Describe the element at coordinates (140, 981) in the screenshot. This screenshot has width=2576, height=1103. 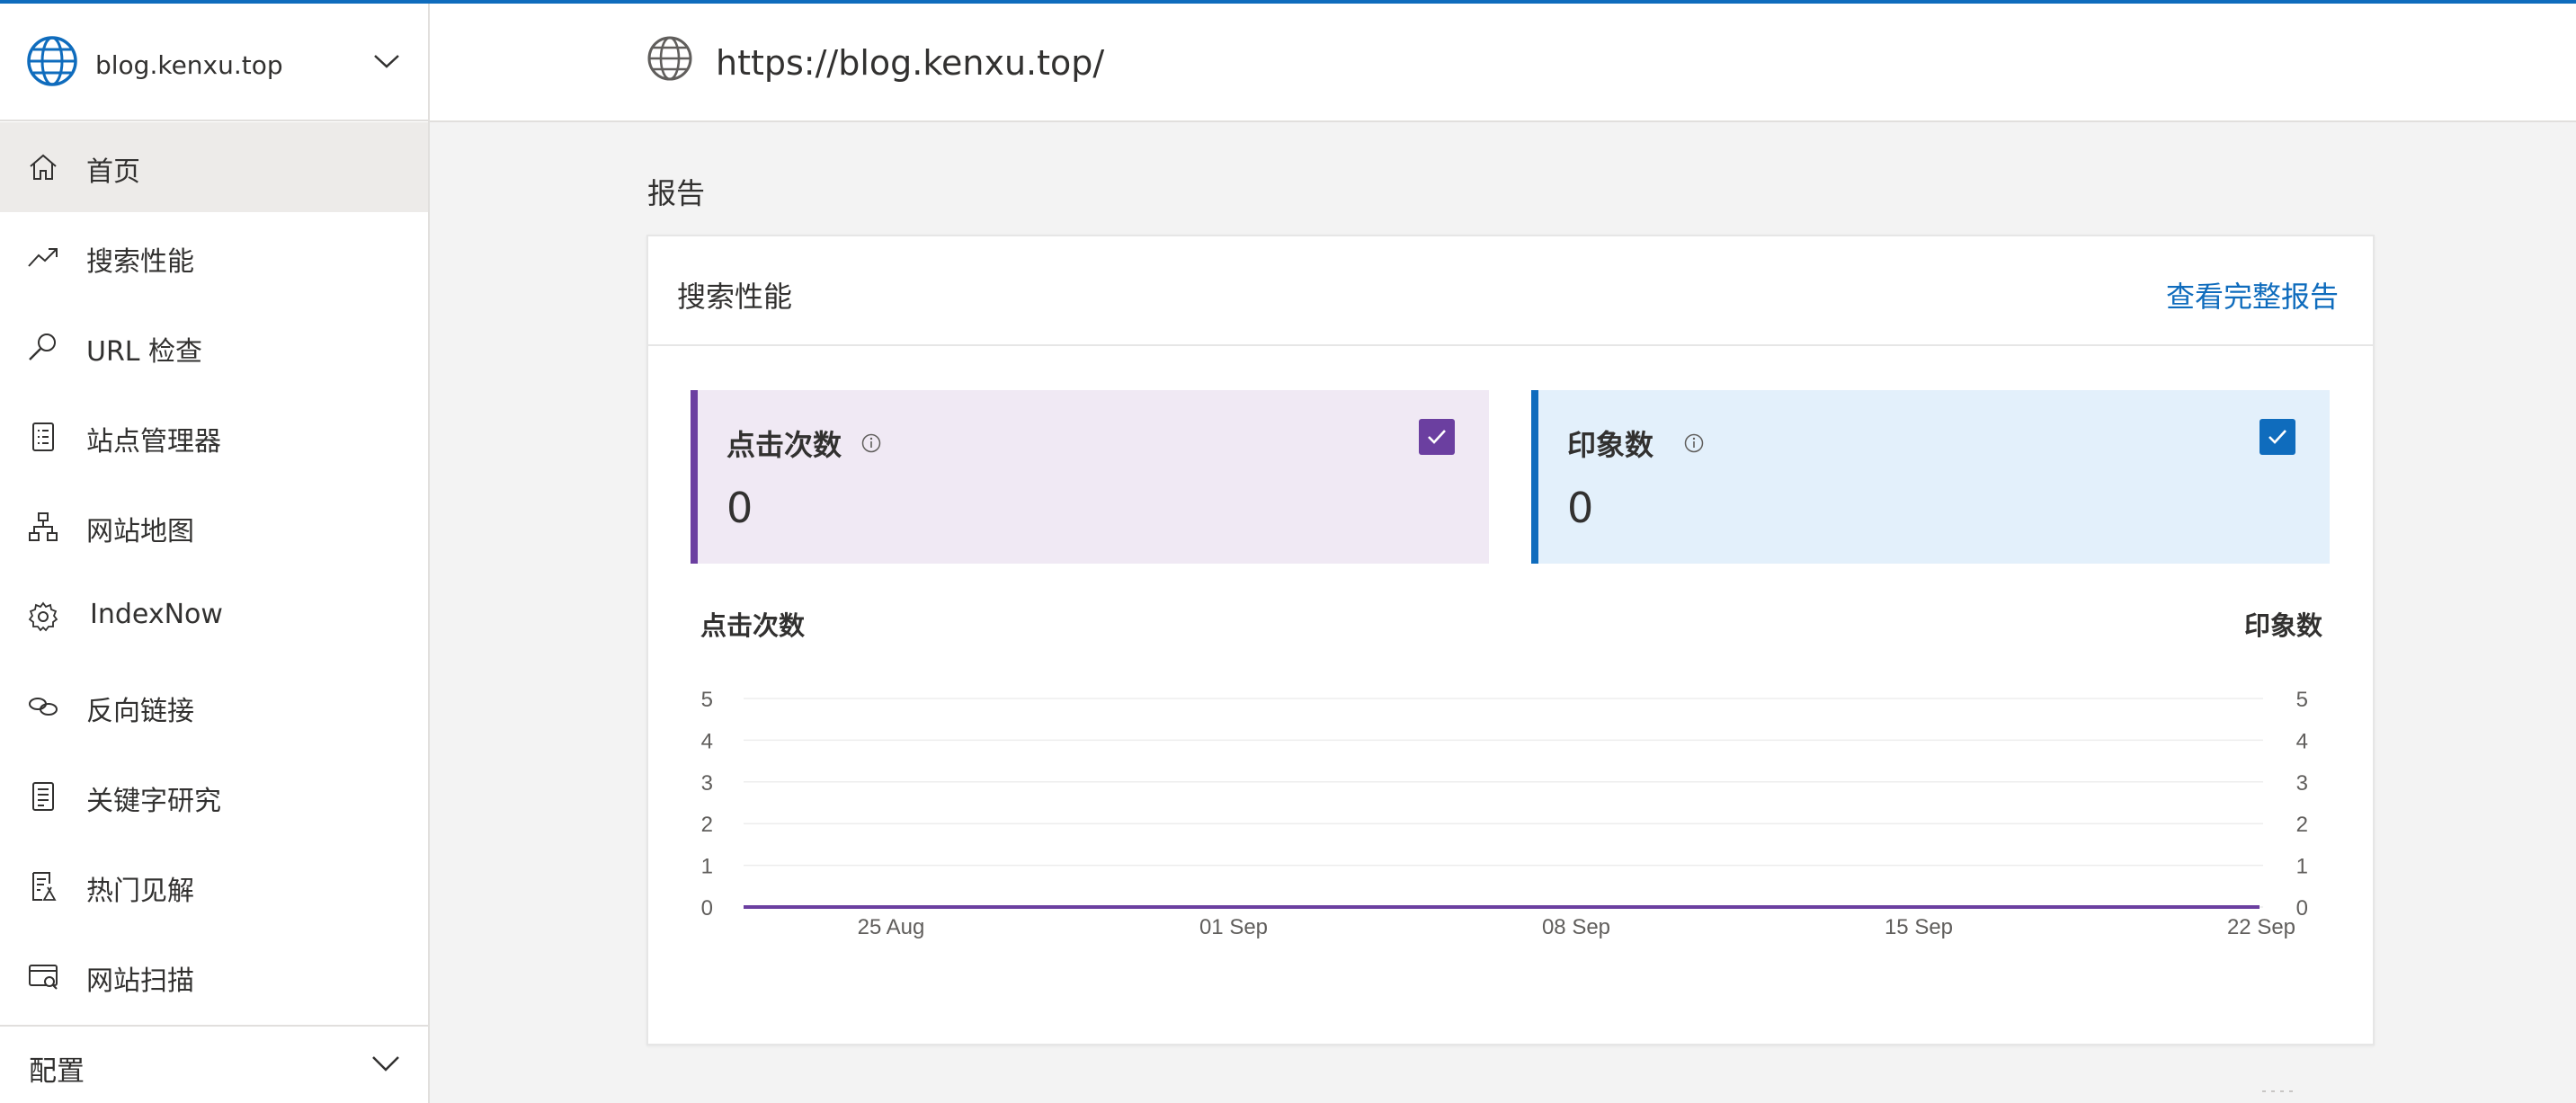
I see `sidebar-item-label: 网站扫描` at that location.